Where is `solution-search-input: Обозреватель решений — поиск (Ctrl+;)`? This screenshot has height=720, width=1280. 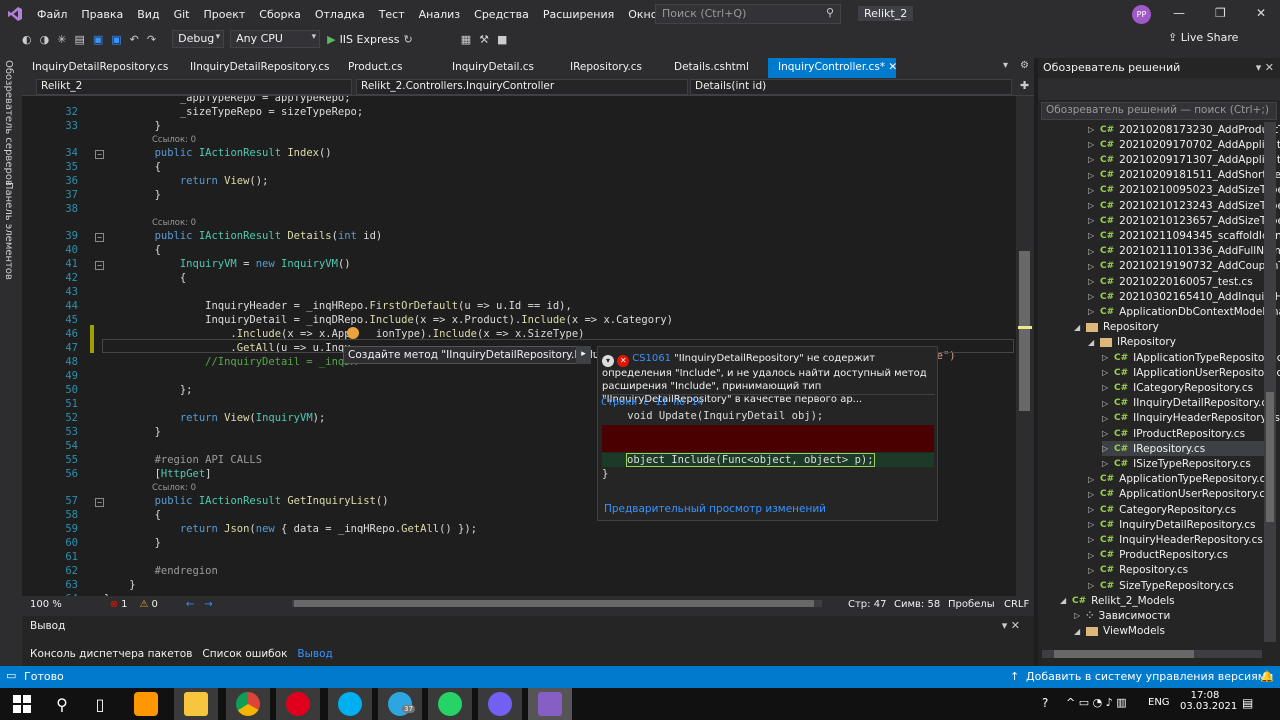 solution-search-input: Обозреватель решений — поиск (Ctrl+;) is located at coordinates (1159, 111).